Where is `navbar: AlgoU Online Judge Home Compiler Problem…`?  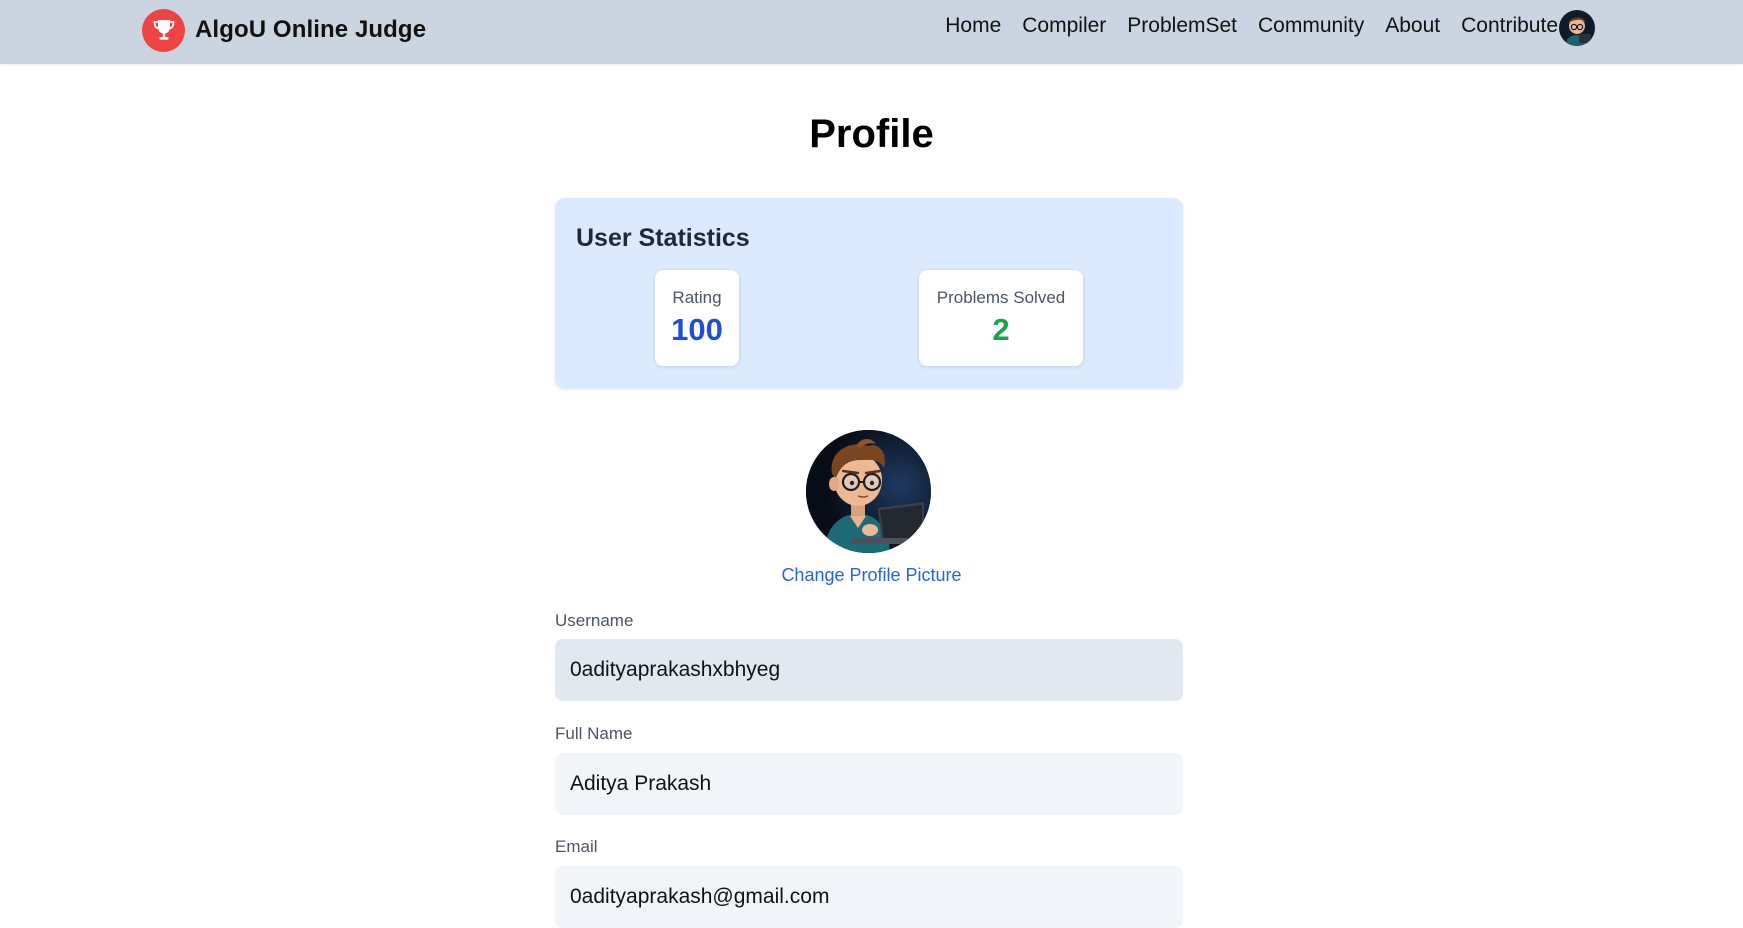 navbar: AlgoU Online Judge Home Compiler Problem… is located at coordinates (871, 32).